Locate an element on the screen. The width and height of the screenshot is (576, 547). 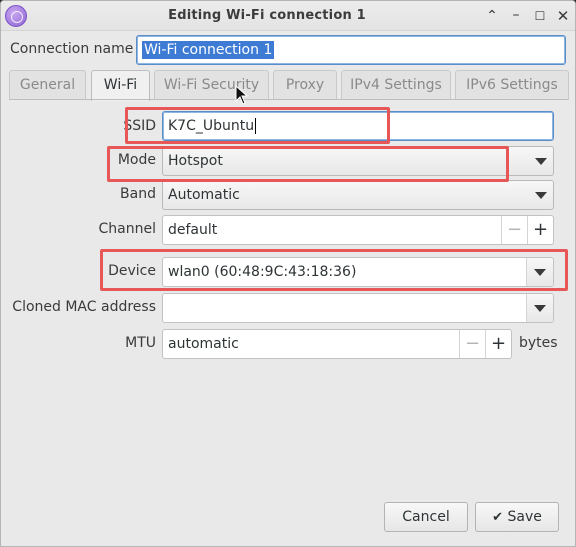
chevron-up-icon: ⌃ is located at coordinates (492, 16).